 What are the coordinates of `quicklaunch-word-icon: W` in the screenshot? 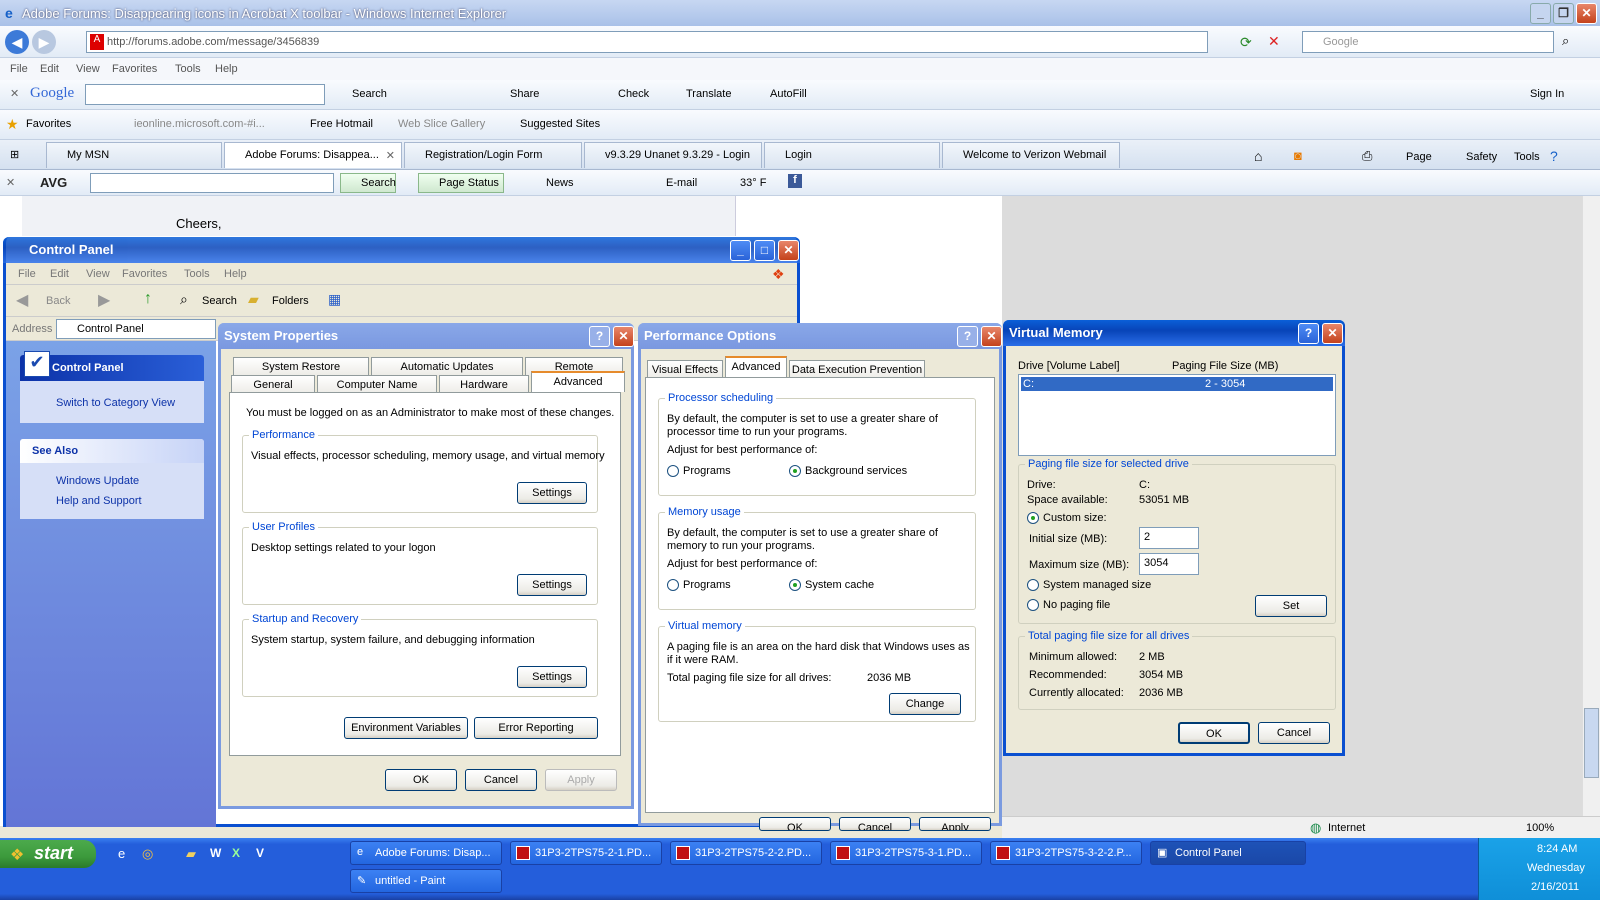 It's located at (215, 853).